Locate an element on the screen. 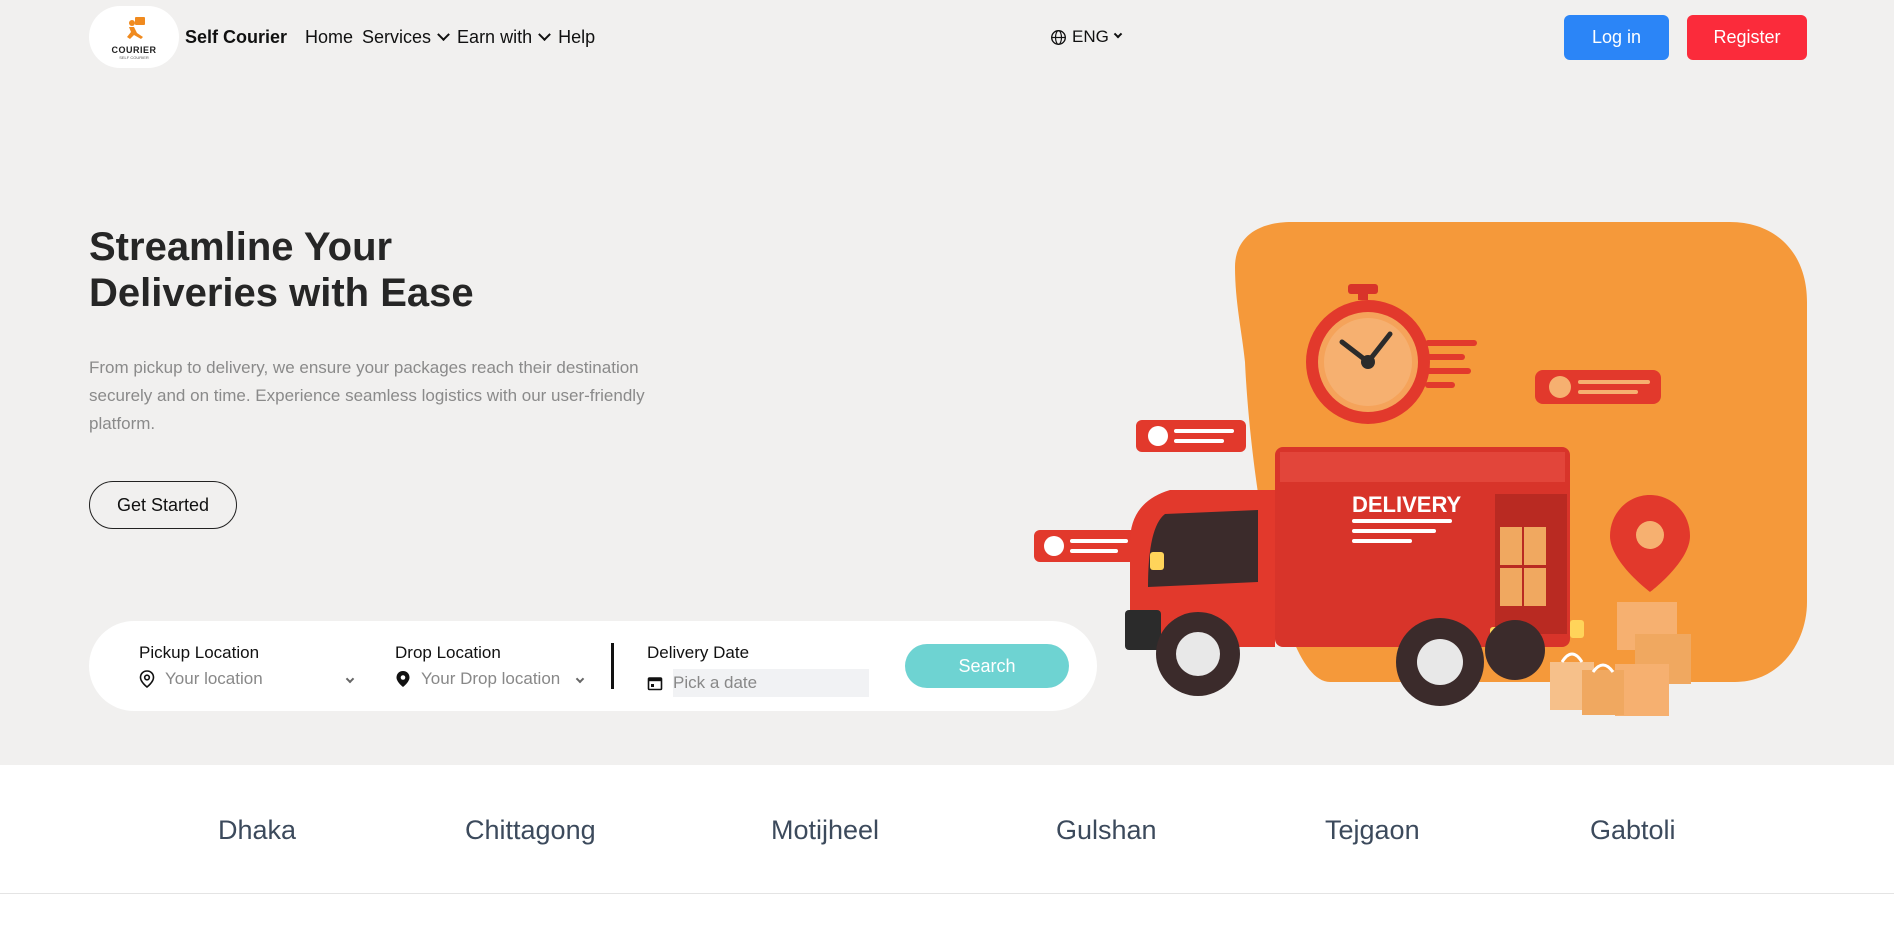 Image resolution: width=1894 pixels, height=933 pixels. nav-earn-with: Earn with is located at coordinates (504, 37).